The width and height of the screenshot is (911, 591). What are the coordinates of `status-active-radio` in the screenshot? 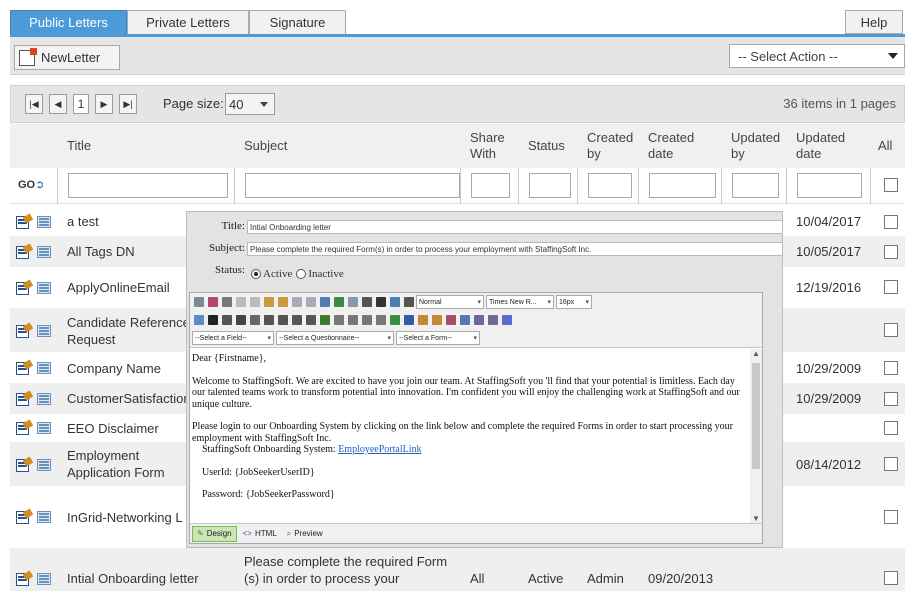 It's located at (256, 274).